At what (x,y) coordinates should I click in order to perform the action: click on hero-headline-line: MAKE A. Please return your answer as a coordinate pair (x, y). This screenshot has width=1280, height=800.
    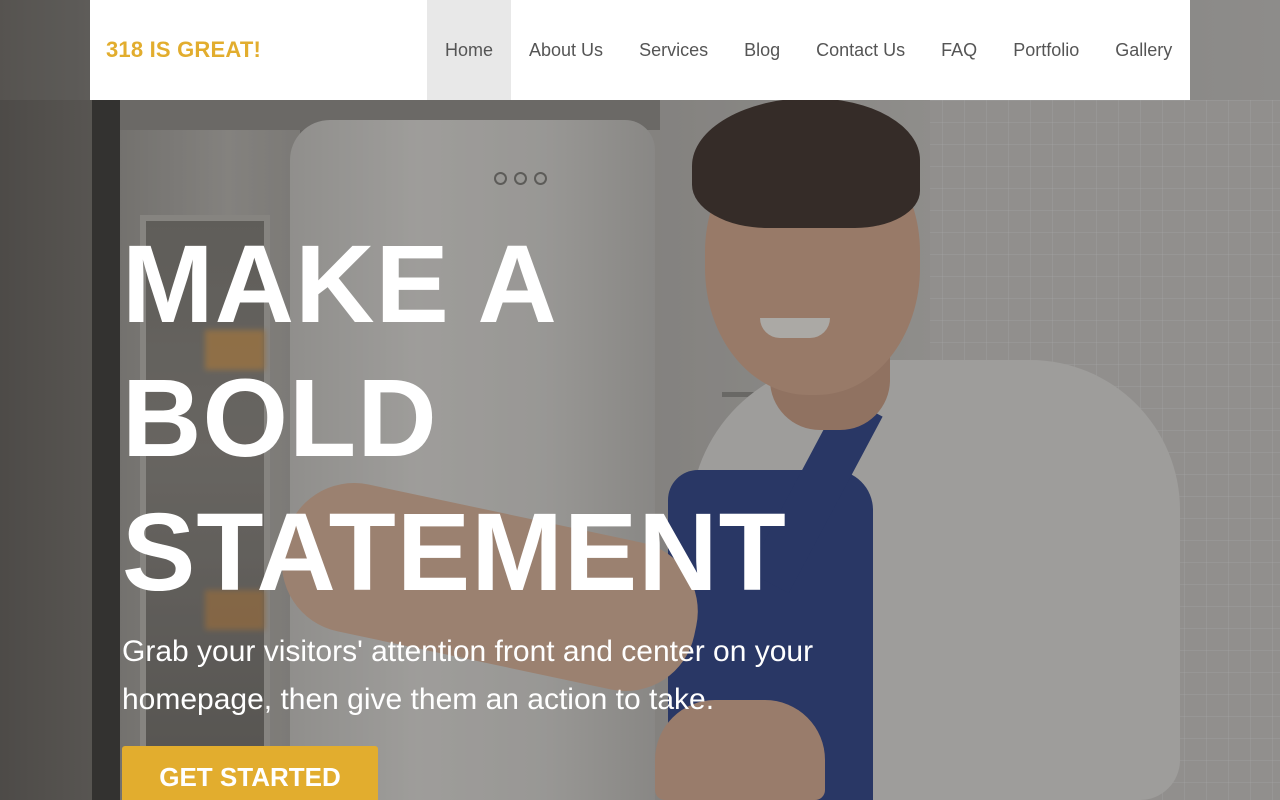
    Looking at the image, I should click on (340, 284).